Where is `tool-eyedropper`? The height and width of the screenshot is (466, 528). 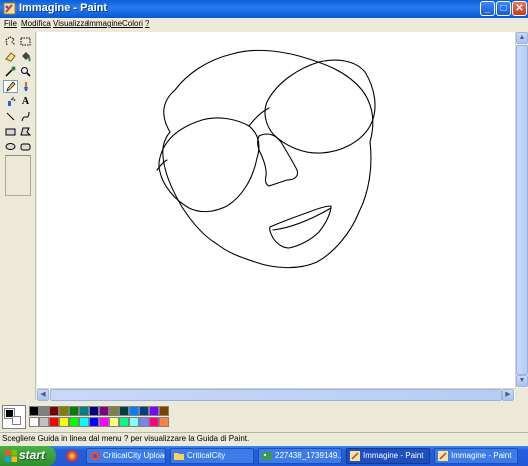 tool-eyedropper is located at coordinates (10, 71).